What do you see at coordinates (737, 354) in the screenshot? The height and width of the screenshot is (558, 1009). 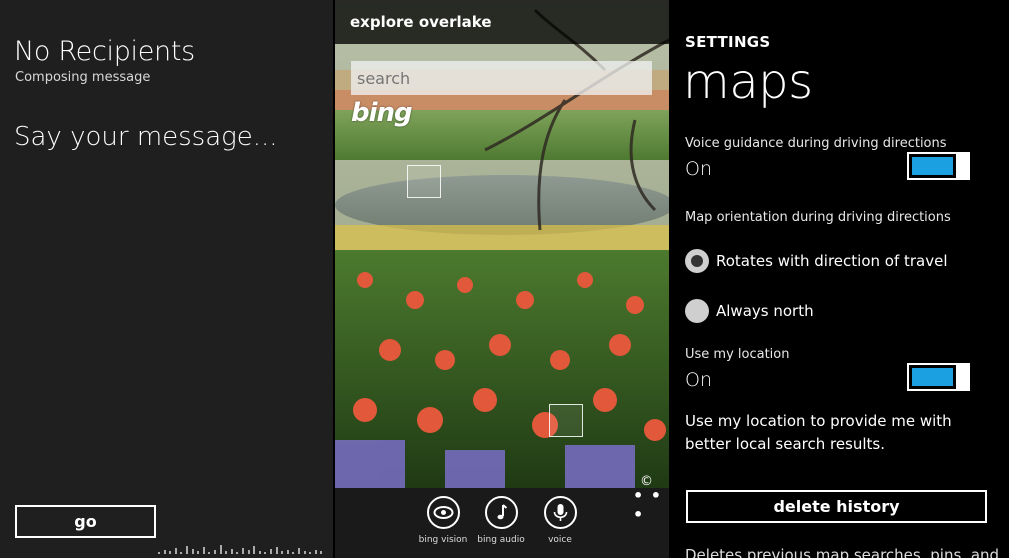 I see `use-location-label: Use my location` at bounding box center [737, 354].